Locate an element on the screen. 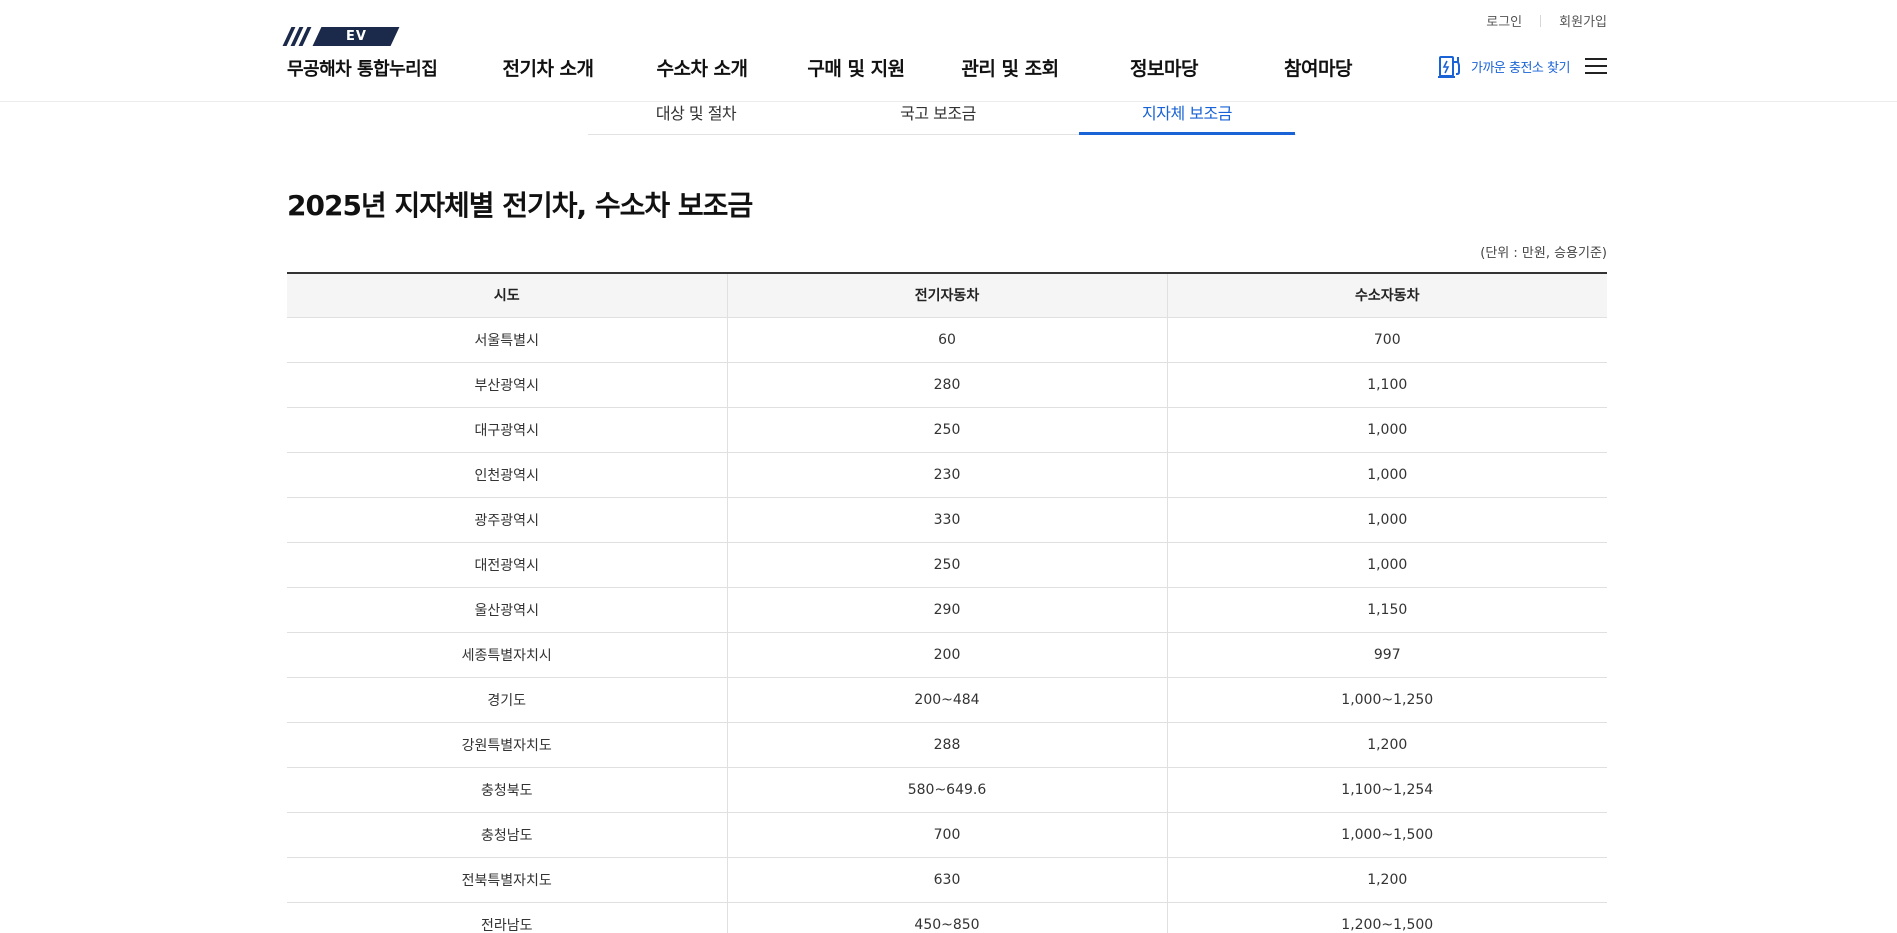  cell-region: 부산광역시 is located at coordinates (507, 385).